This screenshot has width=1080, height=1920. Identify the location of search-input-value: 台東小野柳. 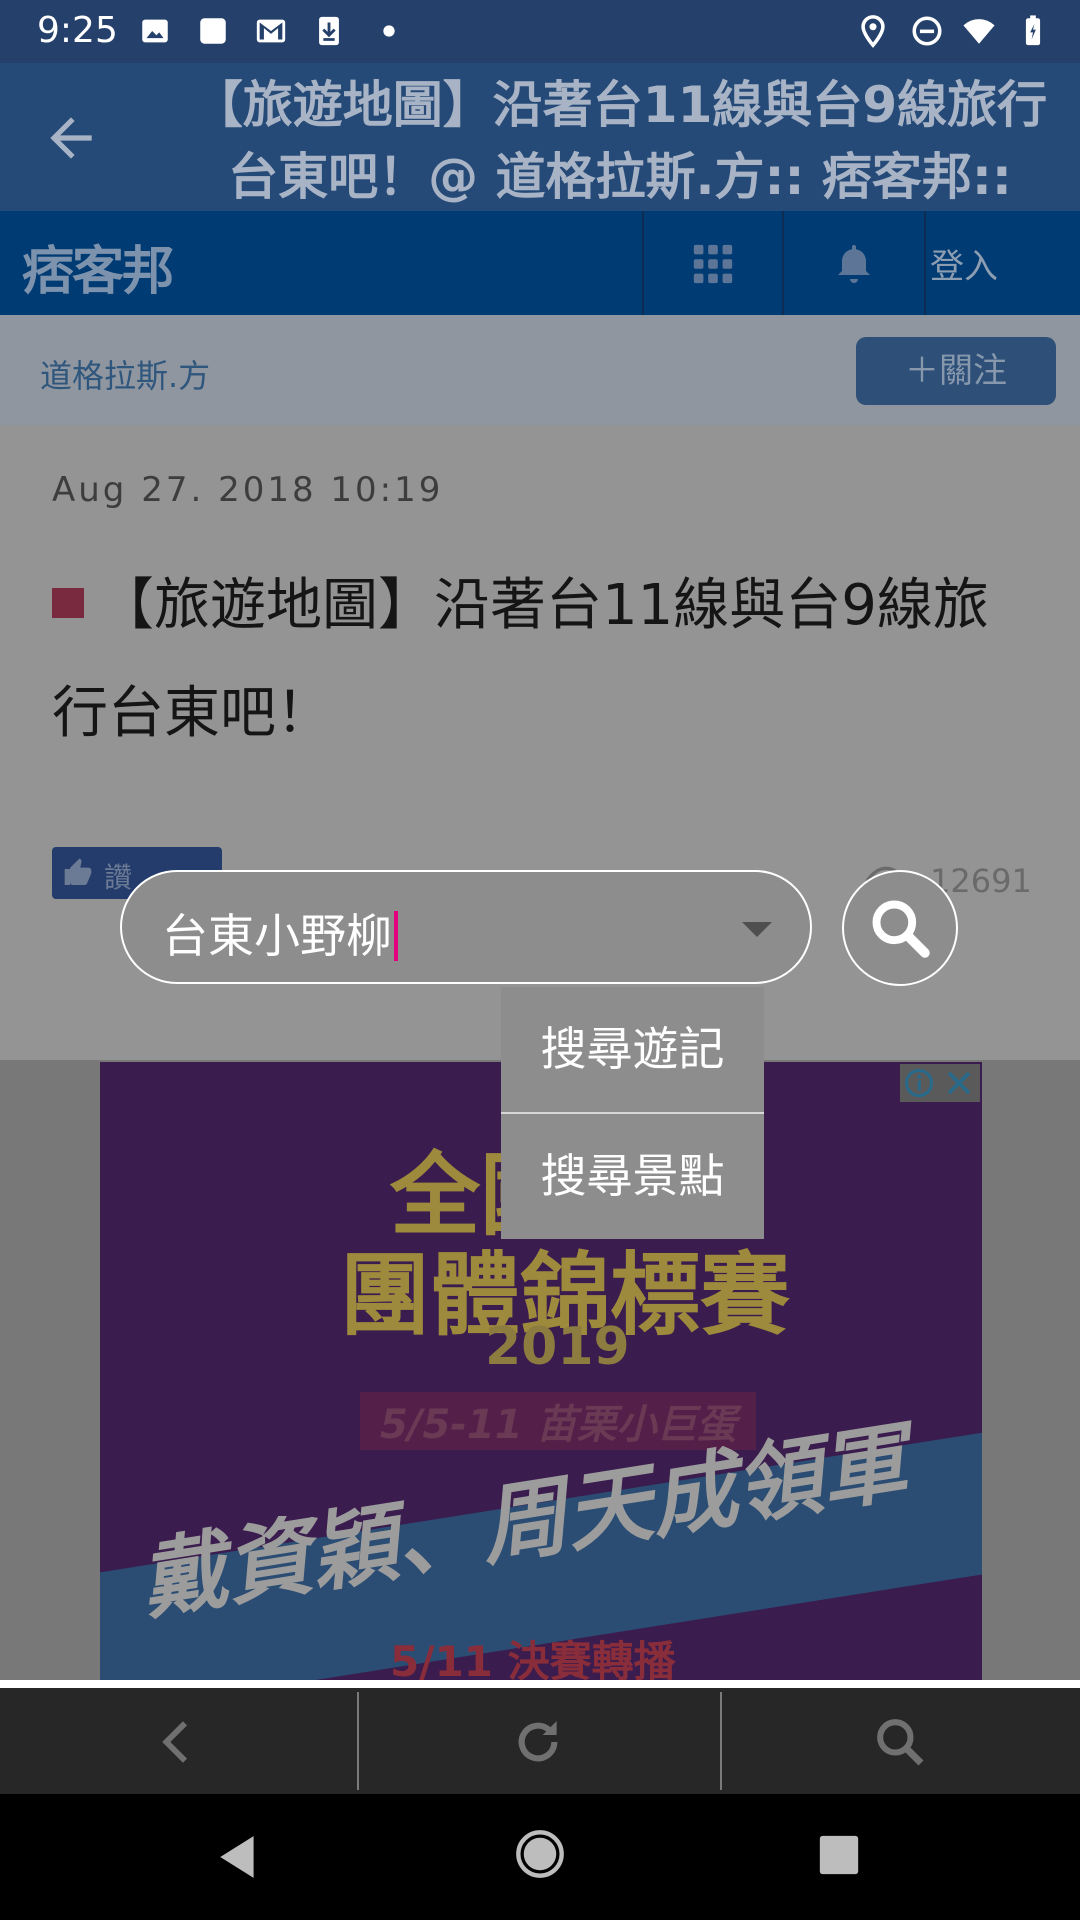
(280, 933).